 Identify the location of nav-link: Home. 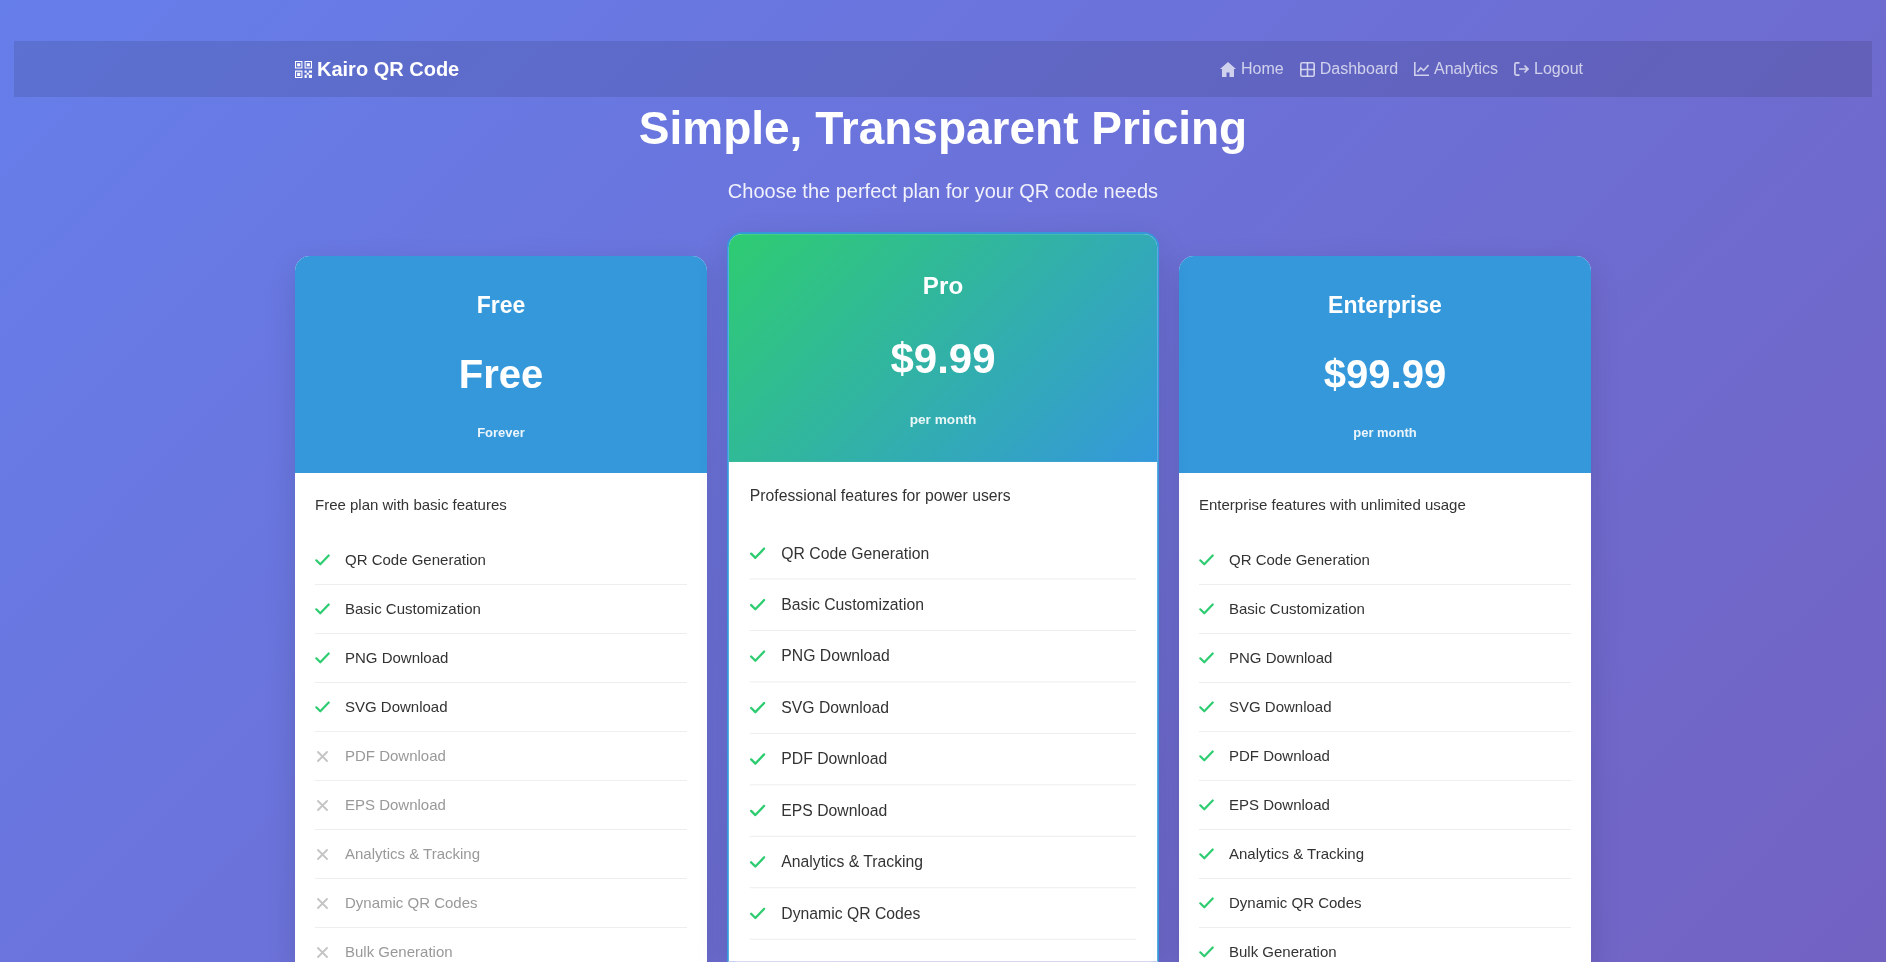
(1252, 69).